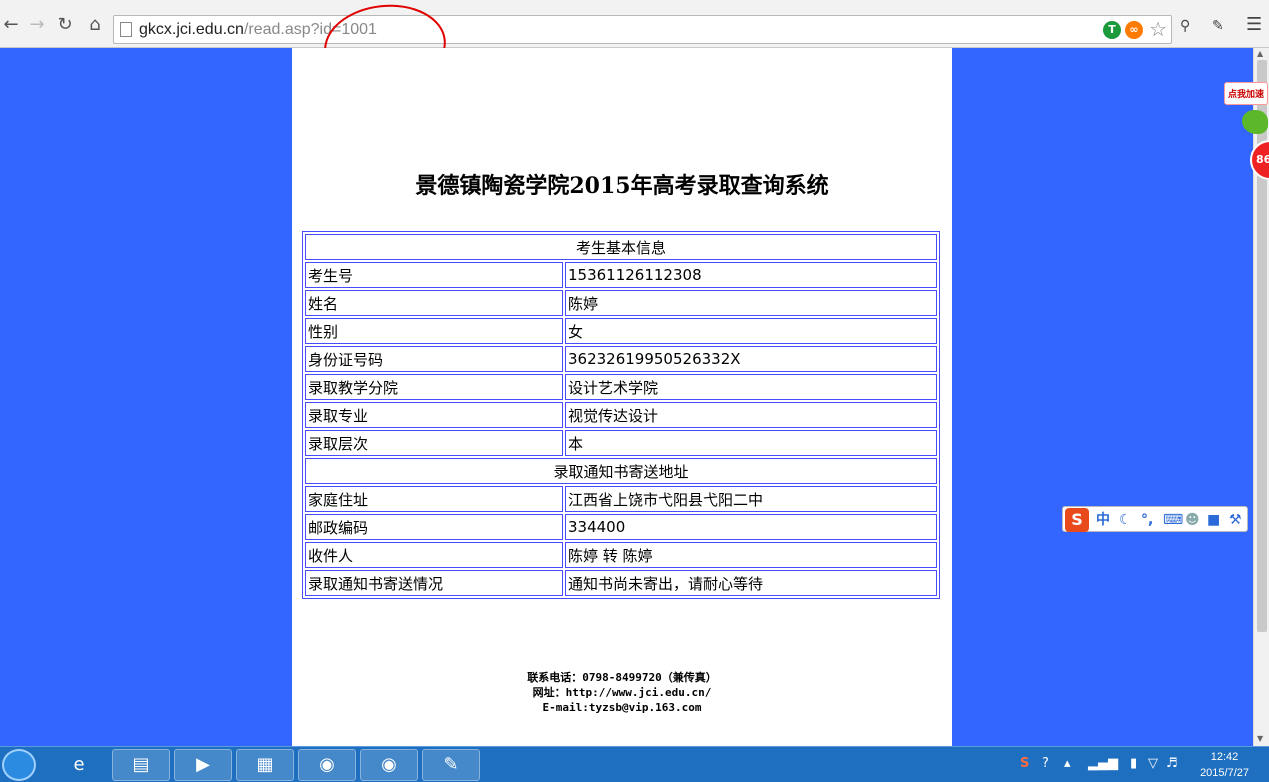 This screenshot has height=782, width=1269. I want to click on section-header-mail: 录取通知书寄送地址, so click(621, 471).